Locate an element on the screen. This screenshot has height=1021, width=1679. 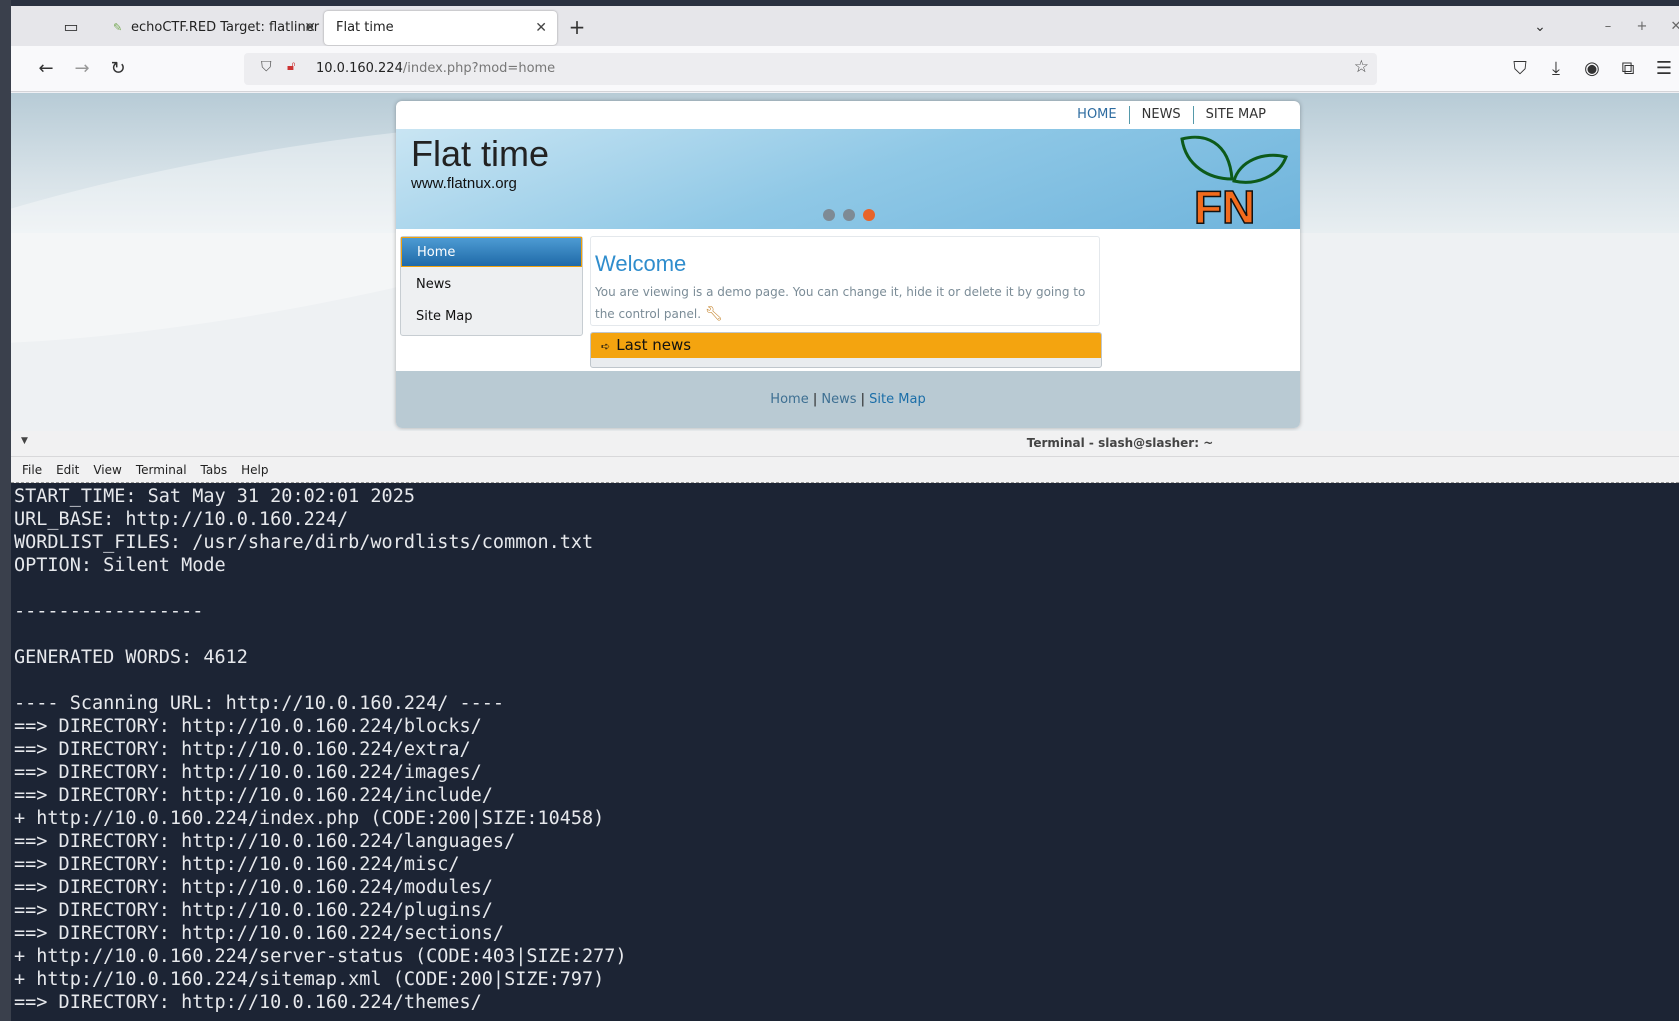
bookmark-star-icon: ☆ is located at coordinates (1361, 67).